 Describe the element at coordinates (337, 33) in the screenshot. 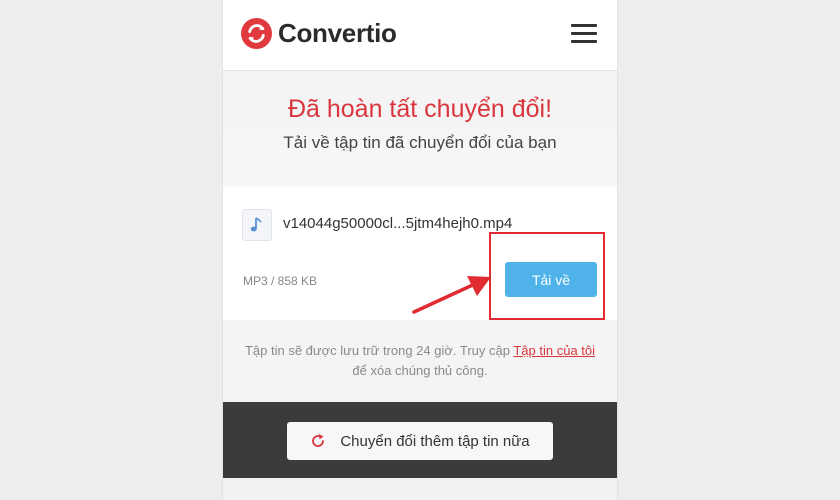

I see `brand-name: Convertio` at that location.